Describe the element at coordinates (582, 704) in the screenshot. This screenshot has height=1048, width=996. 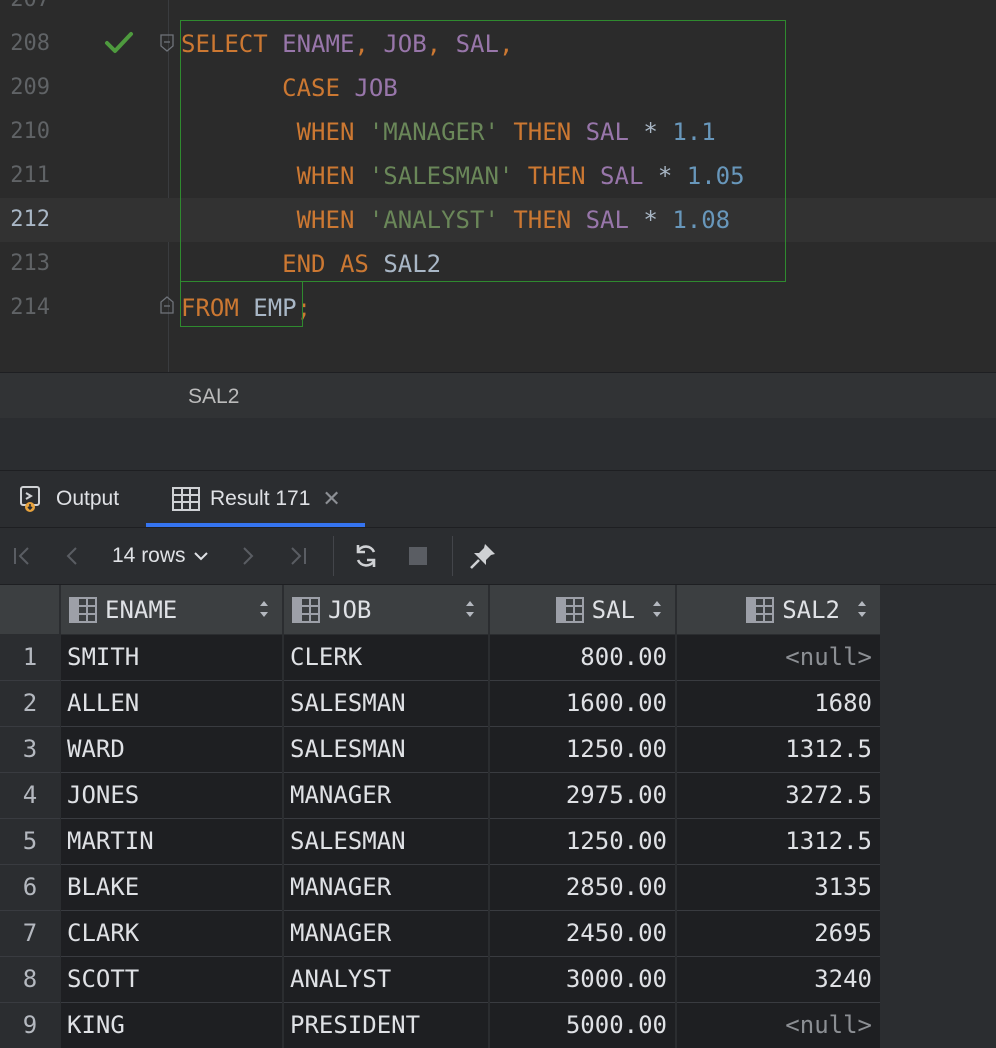
I see `cell-sal: 1600.00` at that location.